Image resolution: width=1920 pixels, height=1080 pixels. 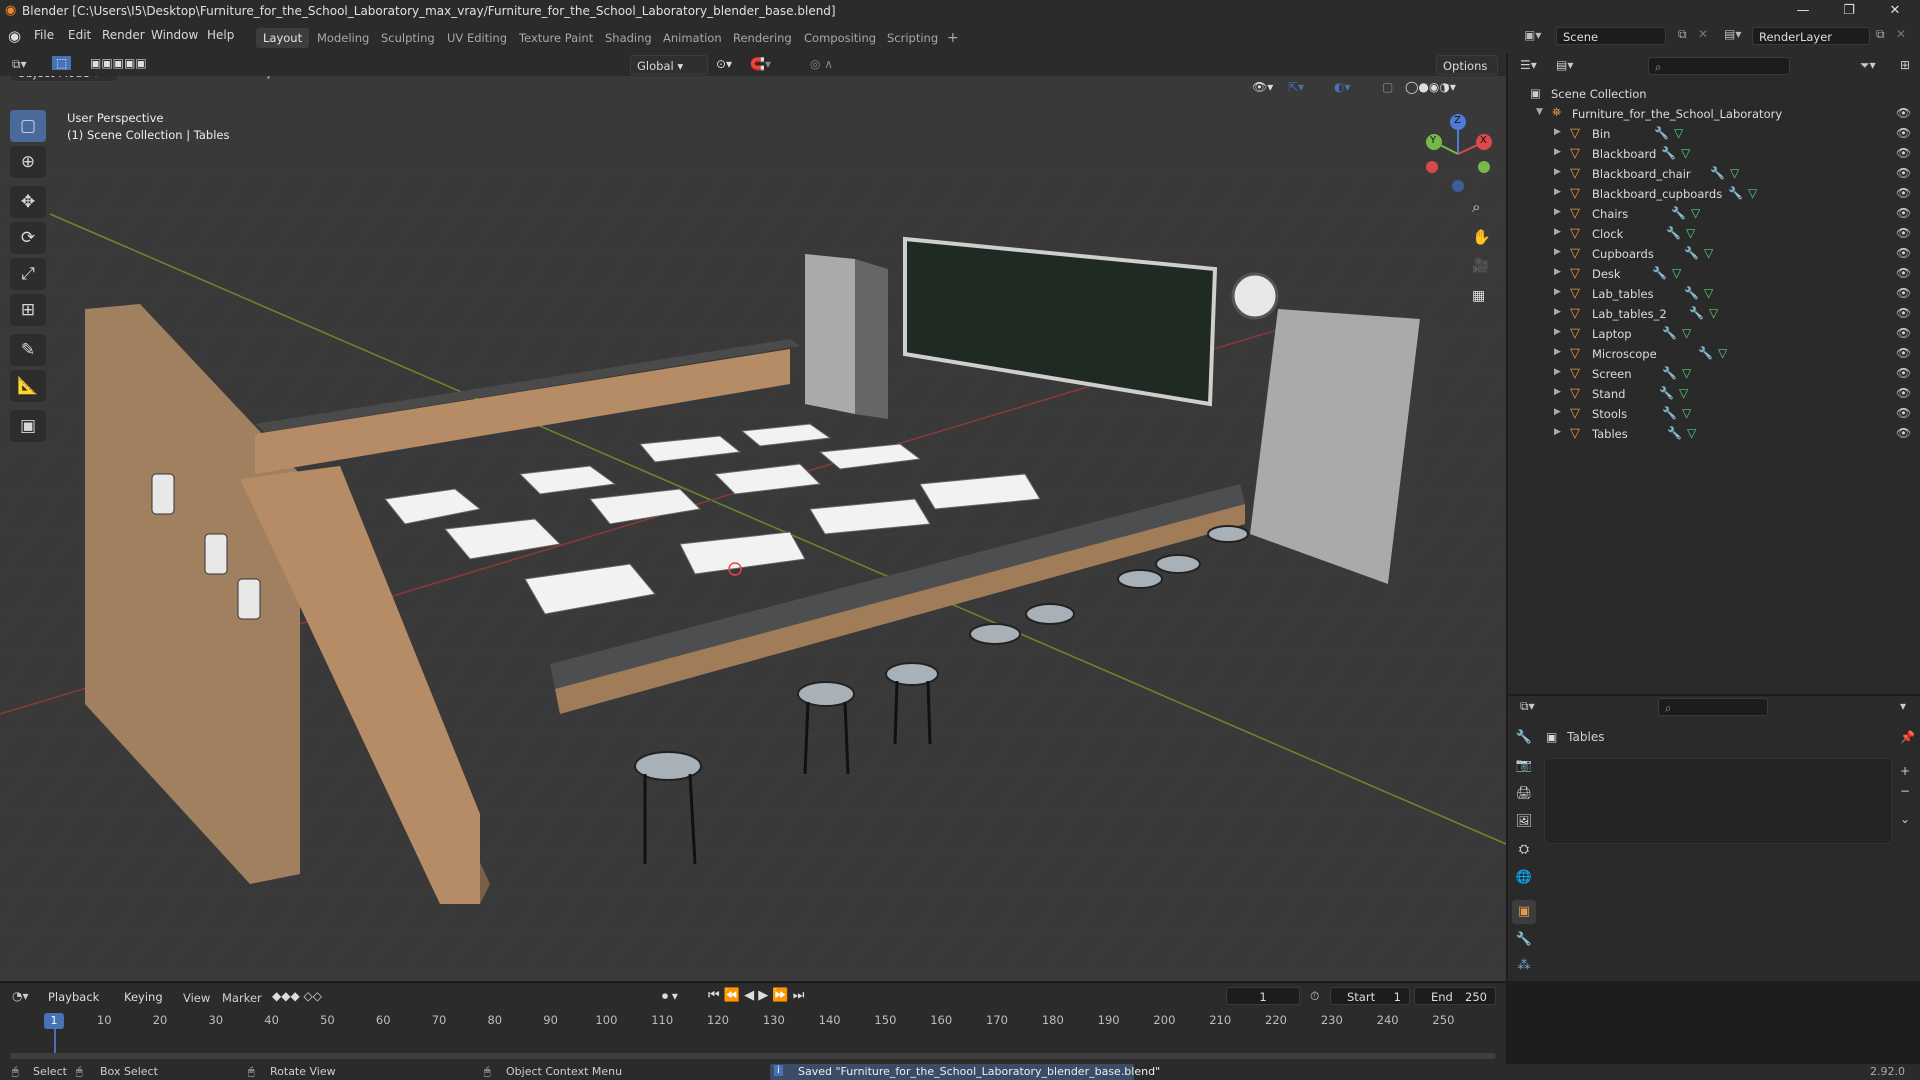 What do you see at coordinates (1387, 87) in the screenshot?
I see `xray-icon: ▢` at bounding box center [1387, 87].